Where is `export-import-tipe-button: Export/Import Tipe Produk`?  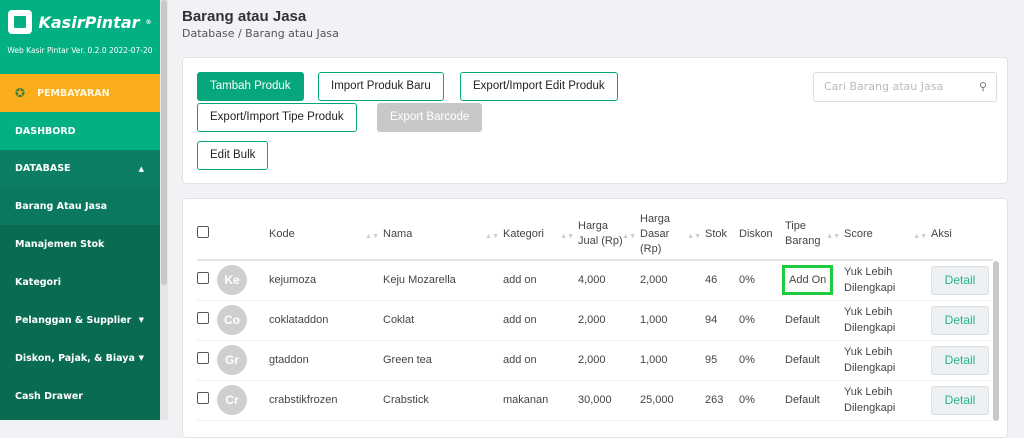
export-import-tipe-button: Export/Import Tipe Produk is located at coordinates (277, 117).